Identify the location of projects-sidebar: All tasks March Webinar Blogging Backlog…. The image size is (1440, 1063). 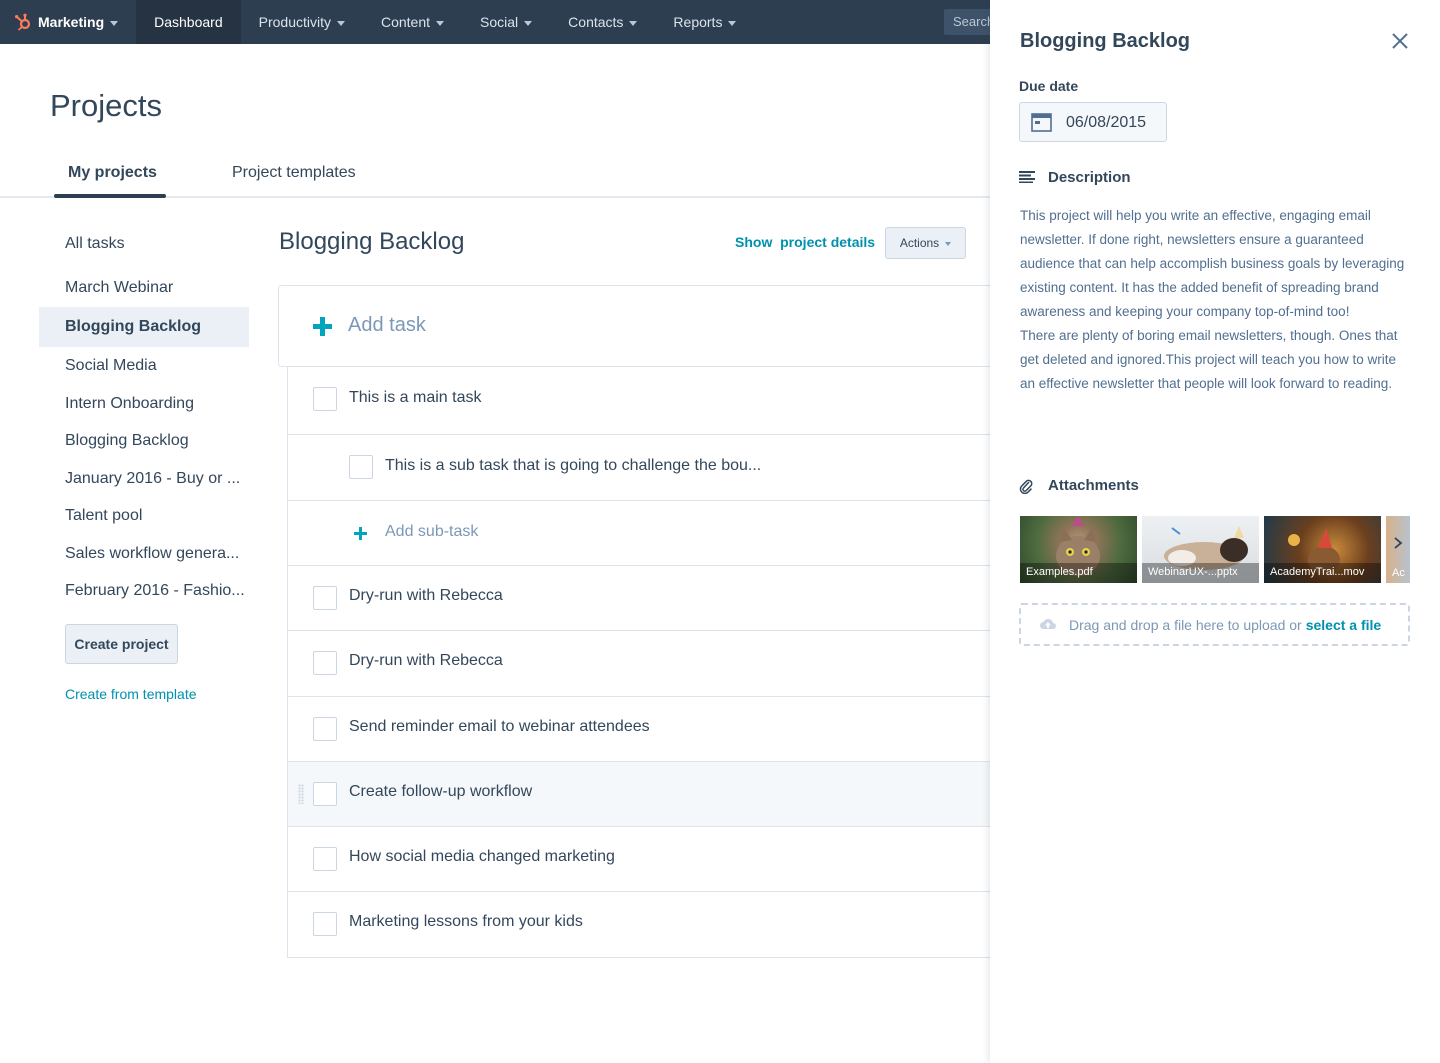
(144, 417).